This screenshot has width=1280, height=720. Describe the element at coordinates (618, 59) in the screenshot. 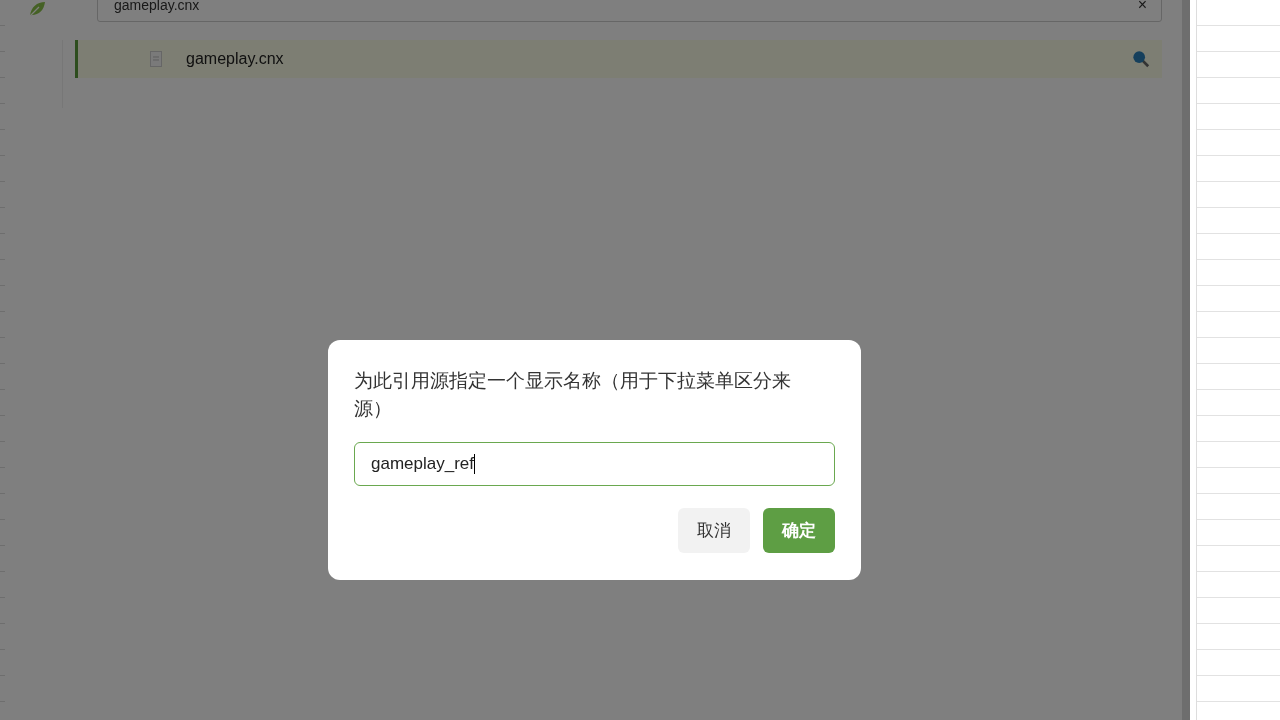

I see `file-row: gameplay.cnx` at that location.